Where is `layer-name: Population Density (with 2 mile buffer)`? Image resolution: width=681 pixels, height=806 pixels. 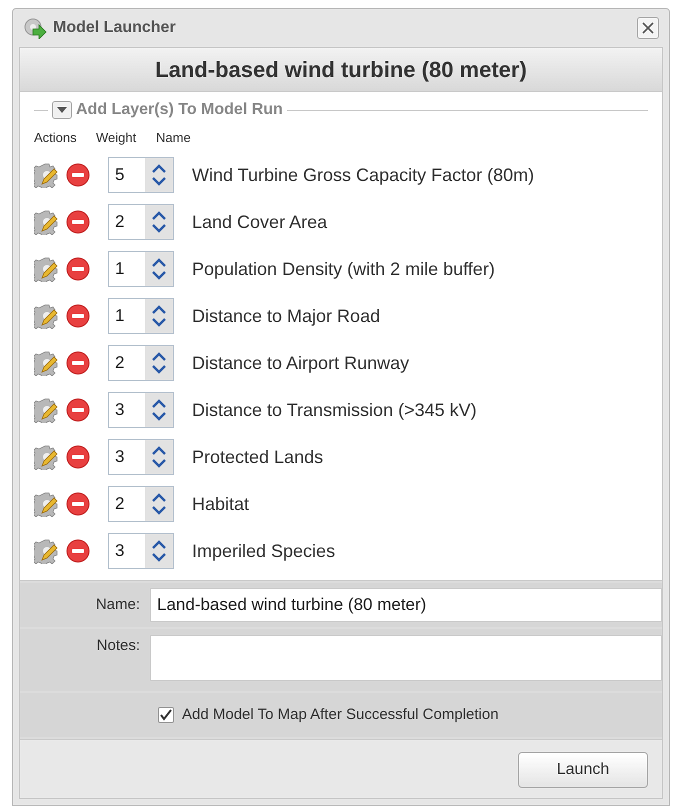 layer-name: Population Density (with 2 mile buffer) is located at coordinates (343, 269).